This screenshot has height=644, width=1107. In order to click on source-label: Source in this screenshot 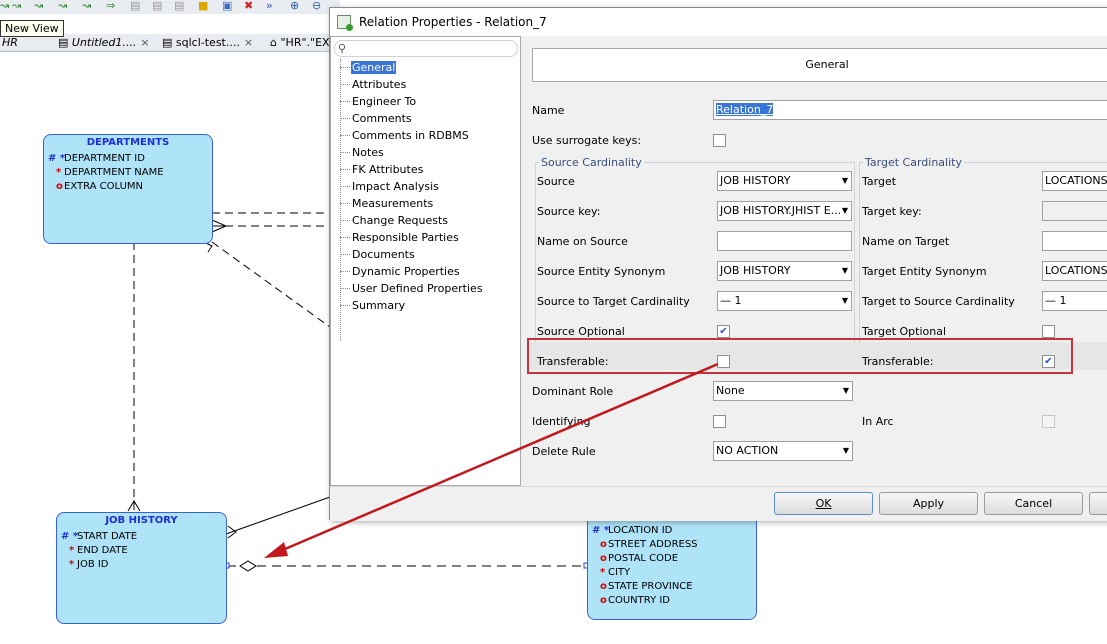, I will do `click(556, 181)`.